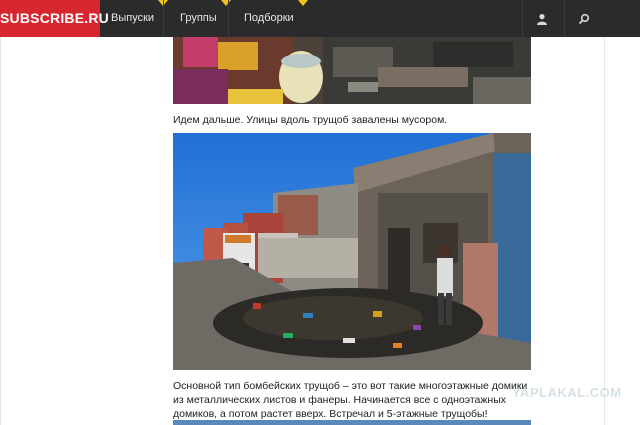 The image size is (640, 425). I want to click on nav-item-groups-label: Группы, so click(198, 18).